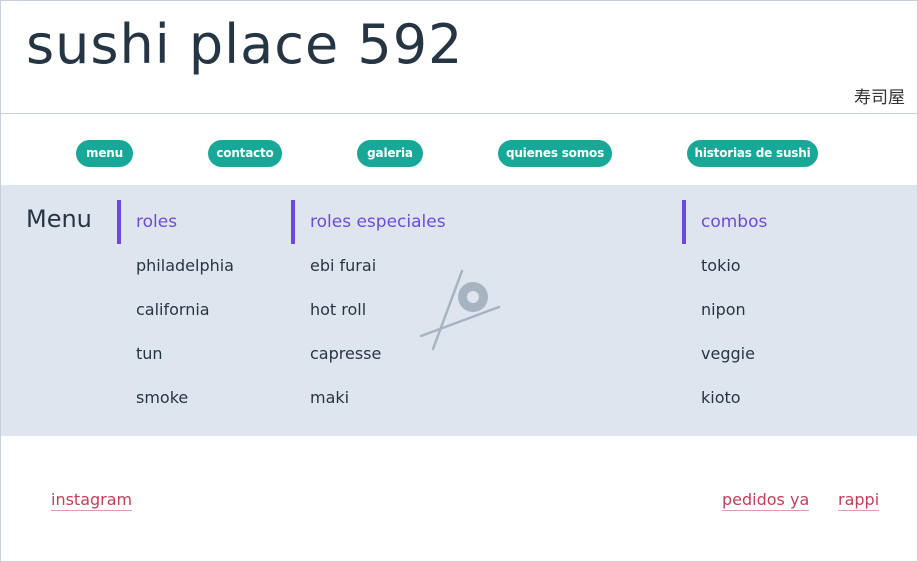 Image resolution: width=918 pixels, height=562 pixels. What do you see at coordinates (766, 500) in the screenshot?
I see `pedidos-ya-link: pedidos ya` at bounding box center [766, 500].